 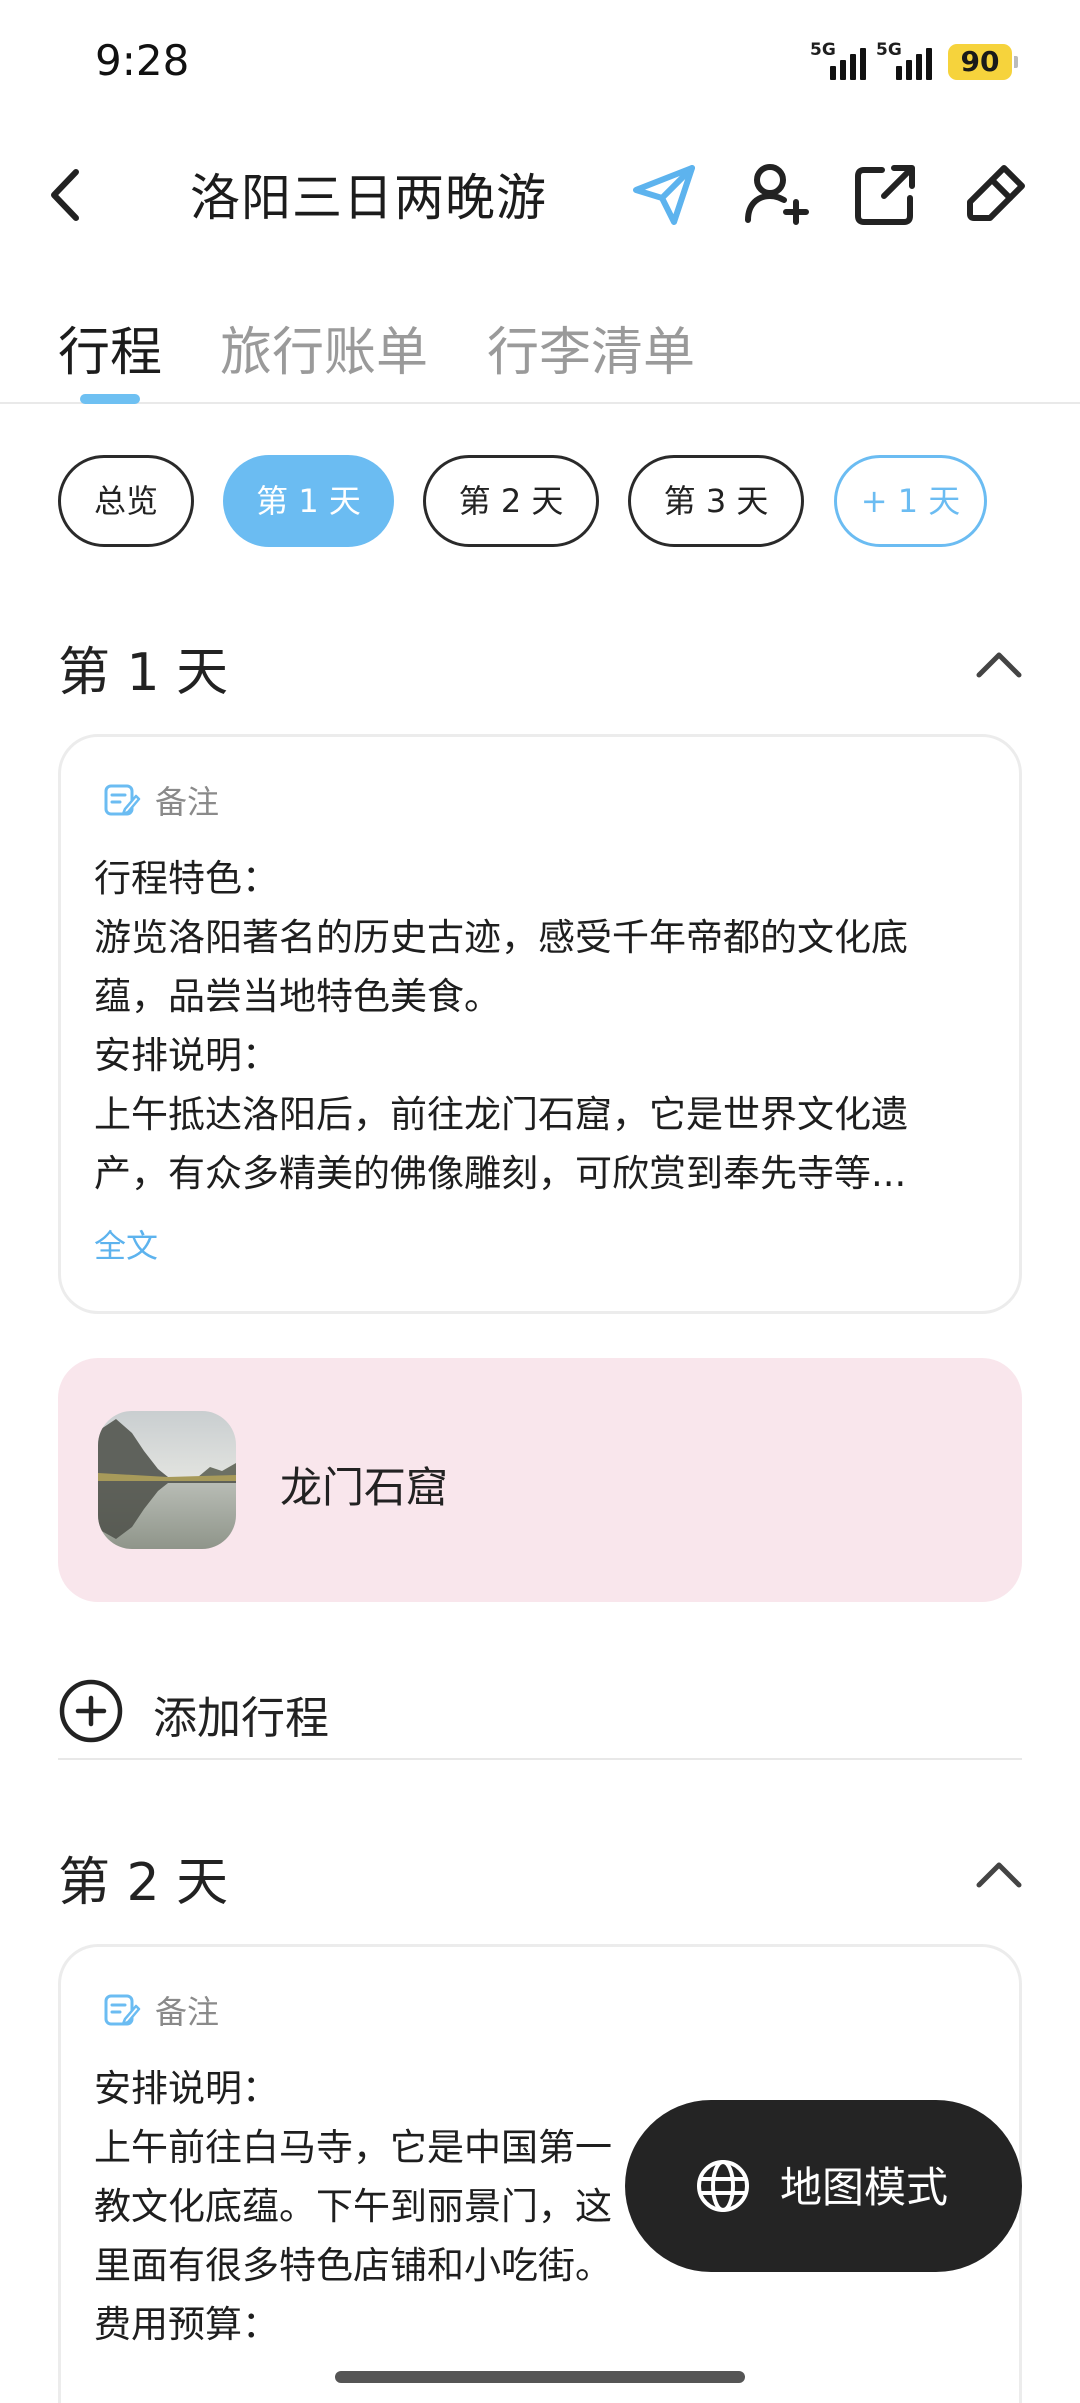 I want to click on section-divider, so click(x=540, y=1759).